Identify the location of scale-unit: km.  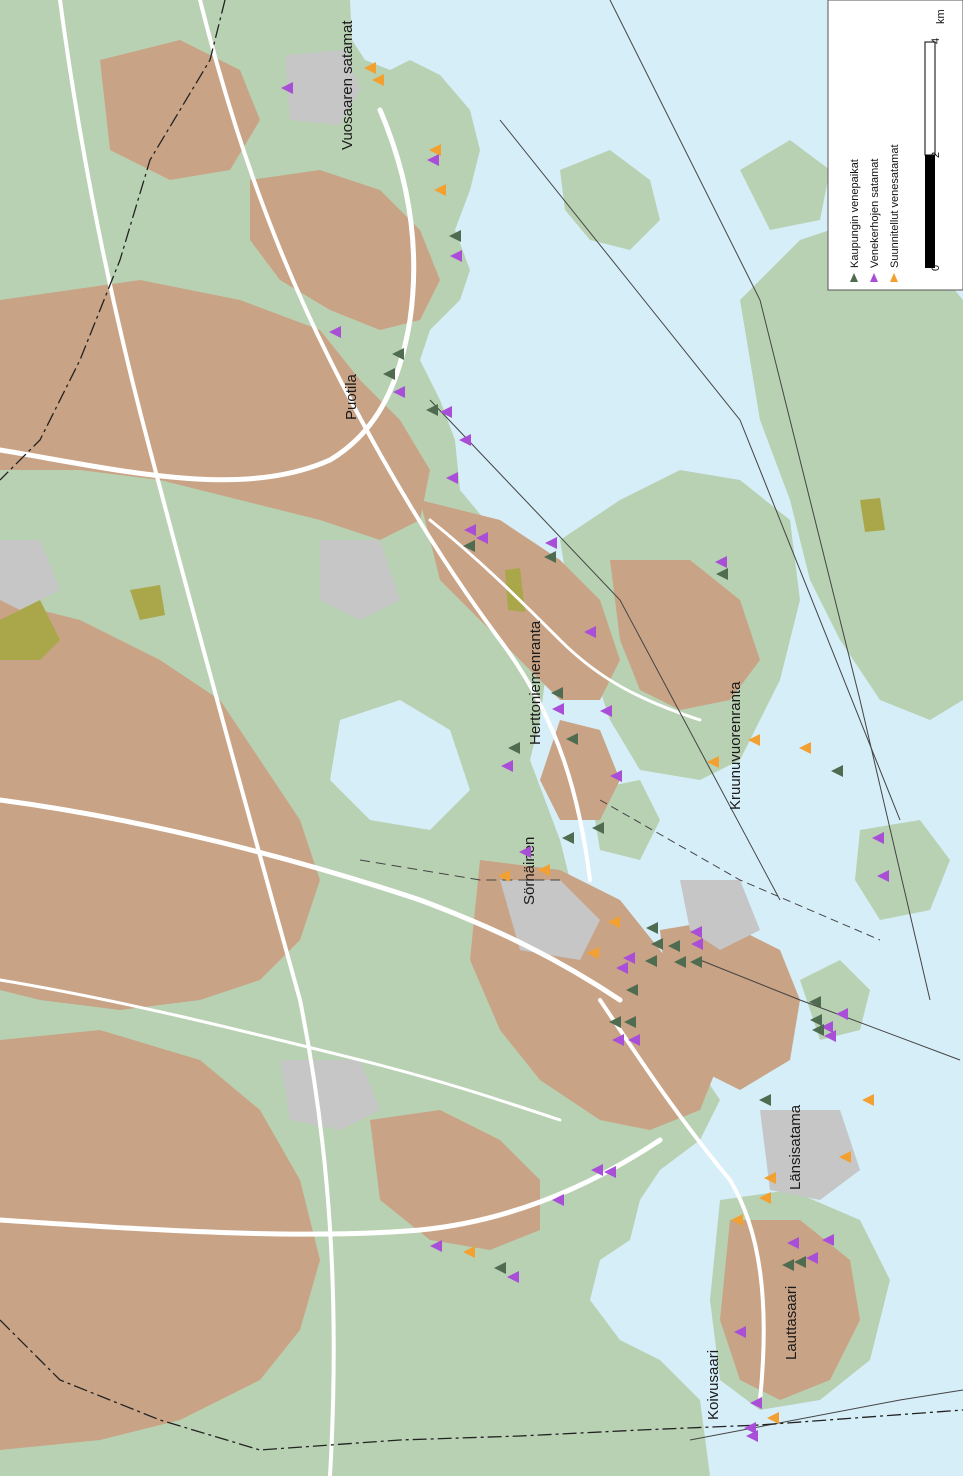
(941, 16).